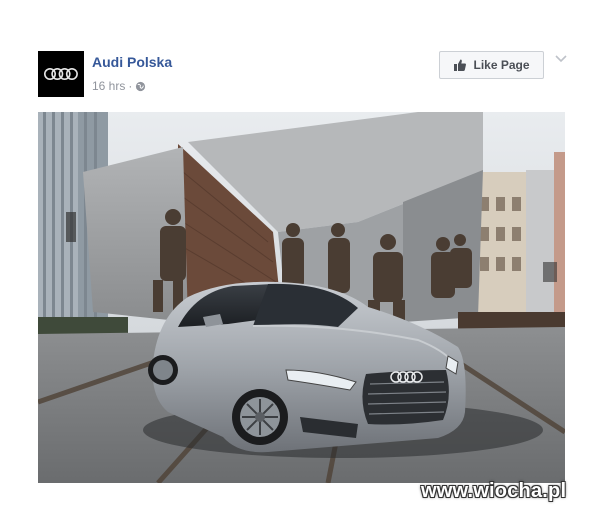  Describe the element at coordinates (132, 62) in the screenshot. I see `page-name-link: Audi Polska` at that location.